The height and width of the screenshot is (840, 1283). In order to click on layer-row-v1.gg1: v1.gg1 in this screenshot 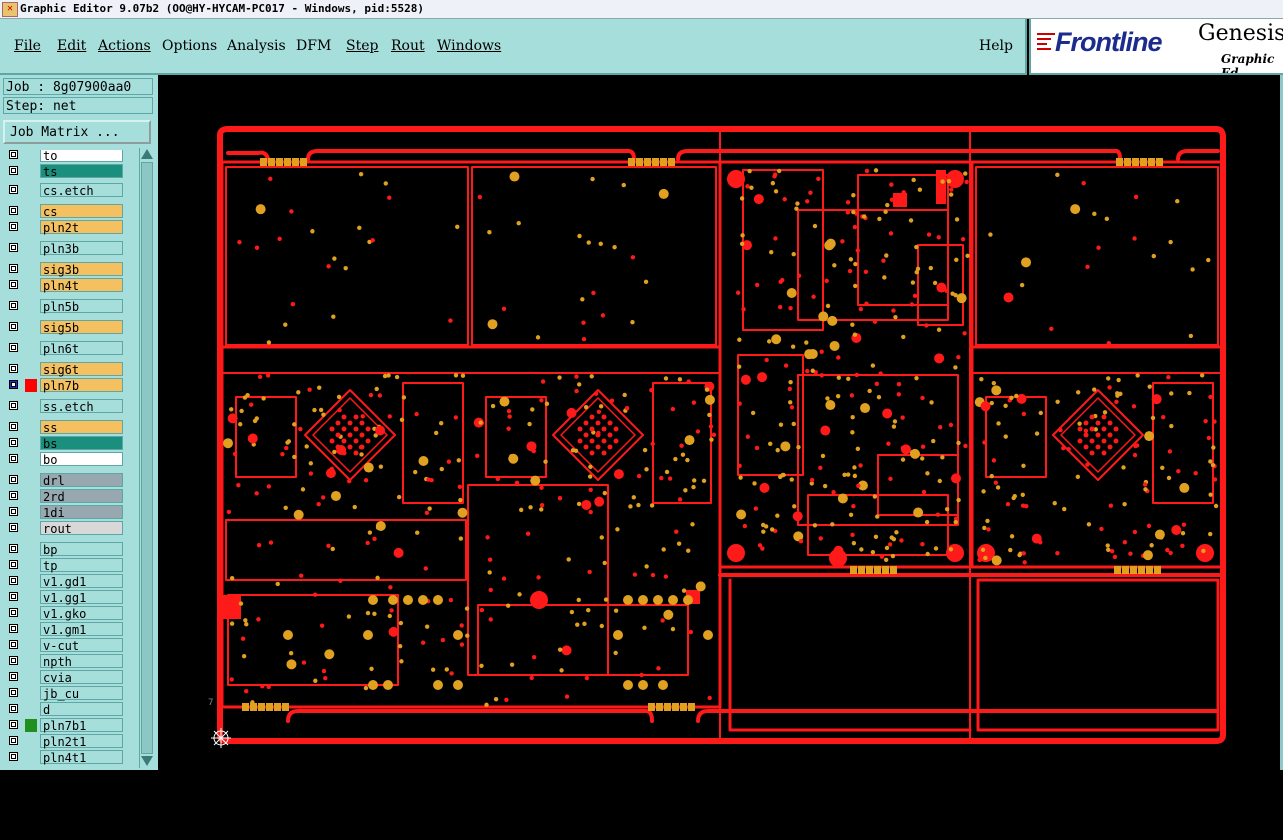, I will do `click(70, 597)`.